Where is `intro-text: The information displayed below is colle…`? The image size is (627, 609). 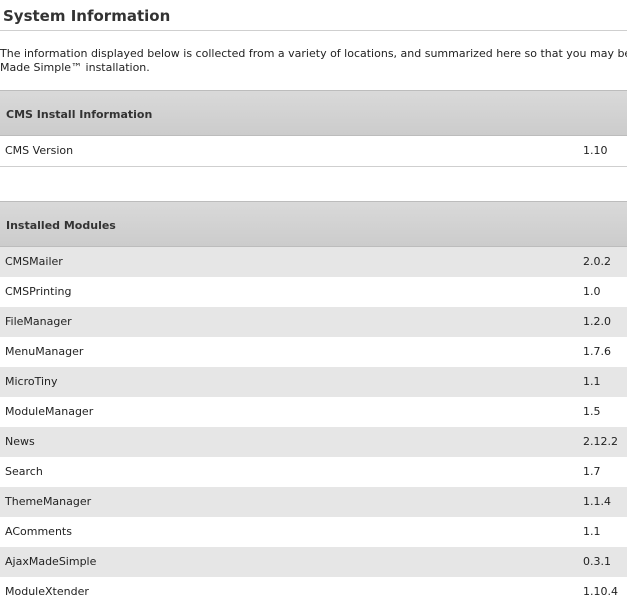
intro-text: The information displayed below is colle… is located at coordinates (313, 61).